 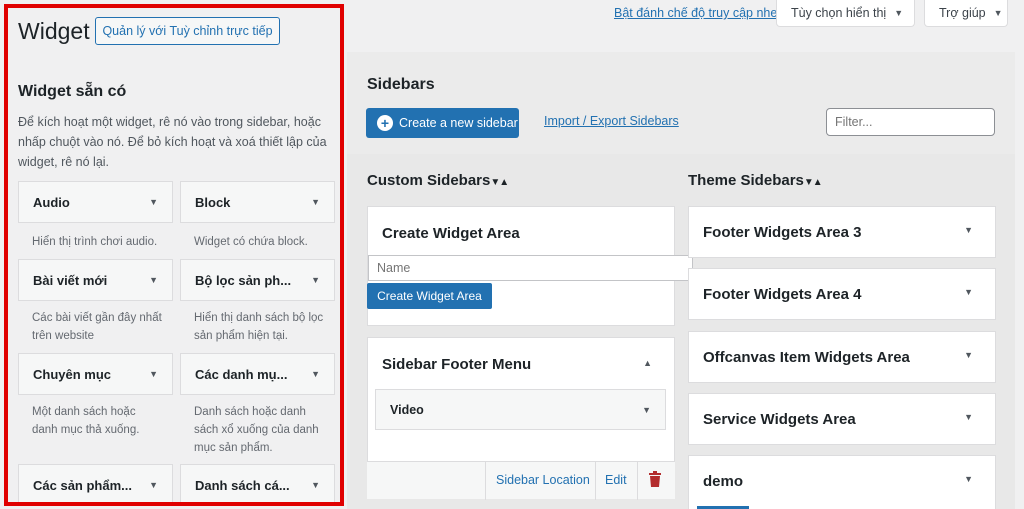 I want to click on widget-product-categories: Các danh mụ... ▼, so click(x=257, y=374).